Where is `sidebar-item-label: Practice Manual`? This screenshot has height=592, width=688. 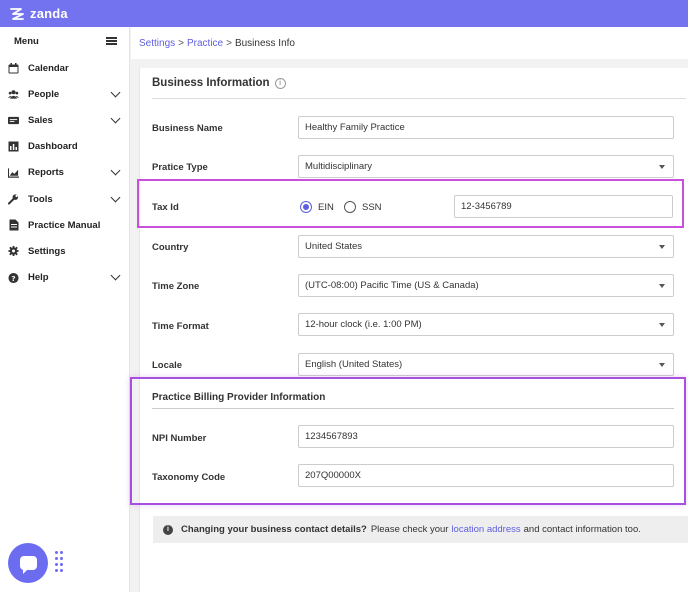
sidebar-item-label: Practice Manual is located at coordinates (64, 225).